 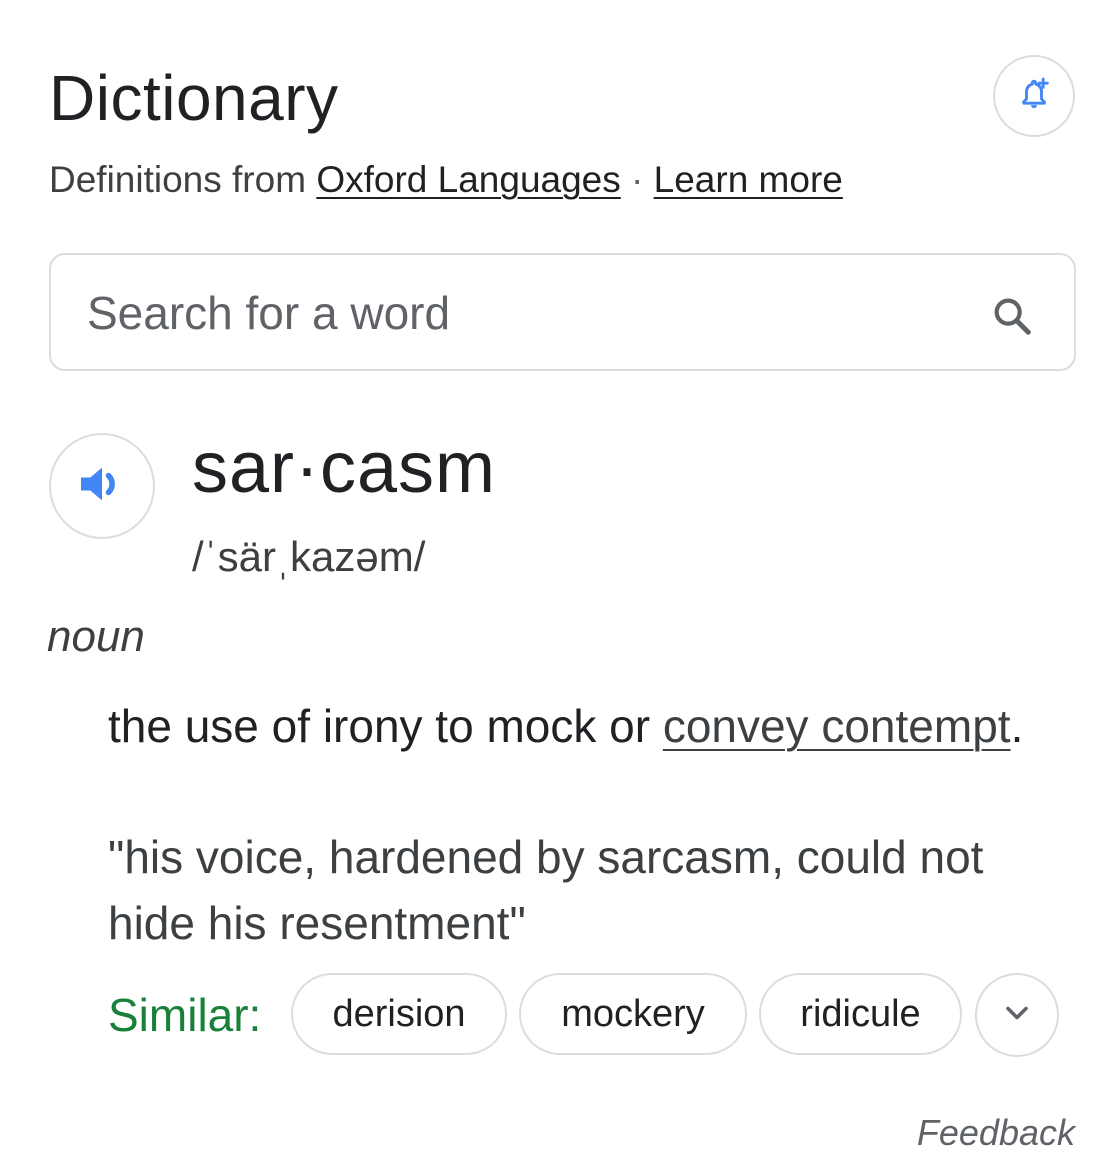 I want to click on headword: sar·casm, so click(x=344, y=468).